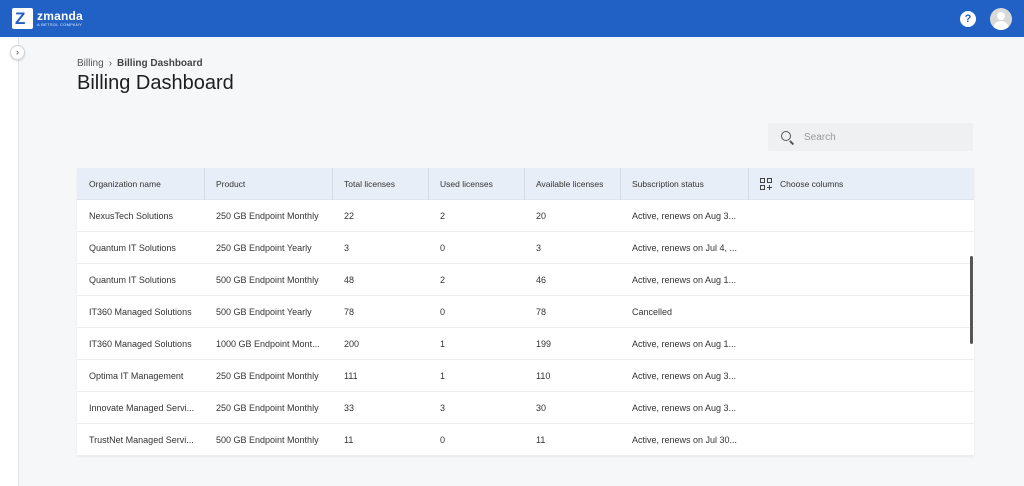 The height and width of the screenshot is (486, 1024). Describe the element at coordinates (125, 184) in the screenshot. I see `column-header-organization: Organization name` at that location.